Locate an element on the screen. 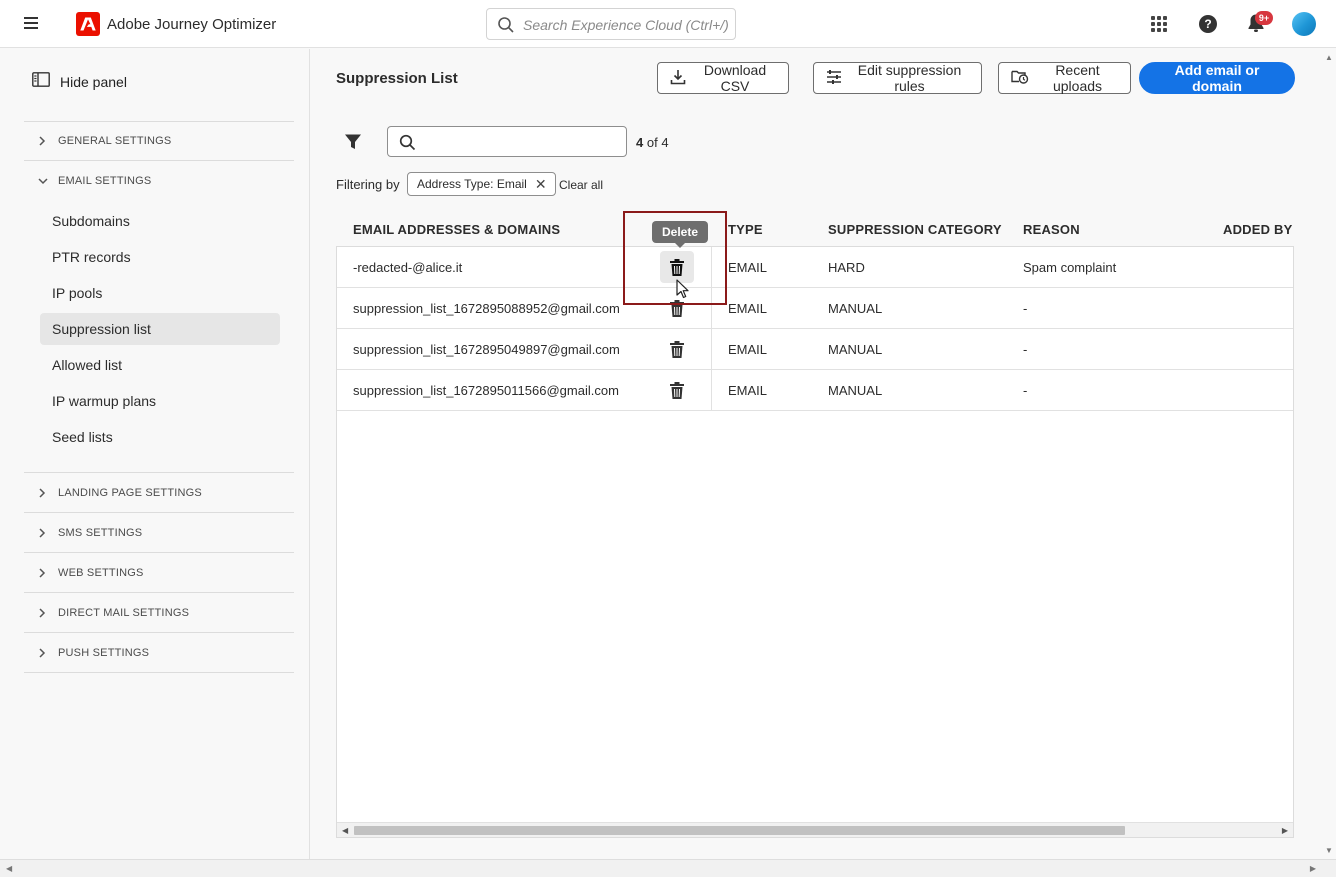 The width and height of the screenshot is (1336, 877). sidebar-section-landing-page-settings: LANDING PAGE SETTINGS is located at coordinates (159, 493).